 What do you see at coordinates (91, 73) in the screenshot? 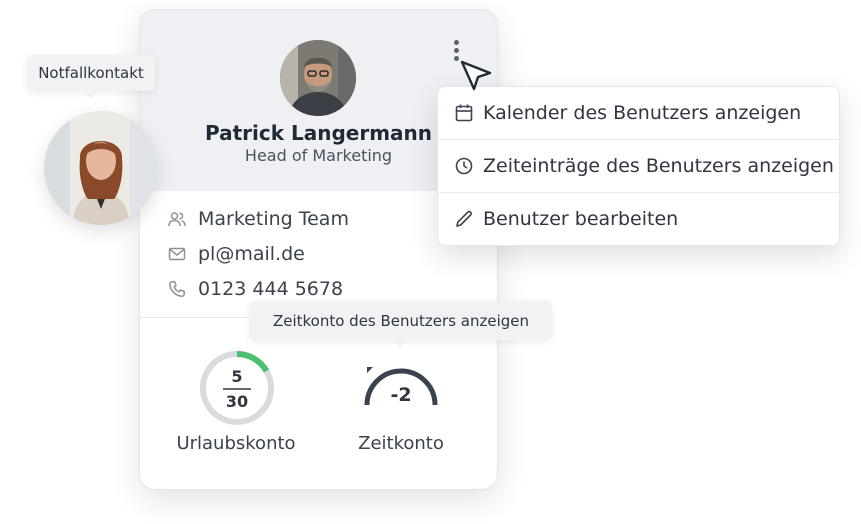
I see `emergency-contact-label: Notfallkontakt` at bounding box center [91, 73].